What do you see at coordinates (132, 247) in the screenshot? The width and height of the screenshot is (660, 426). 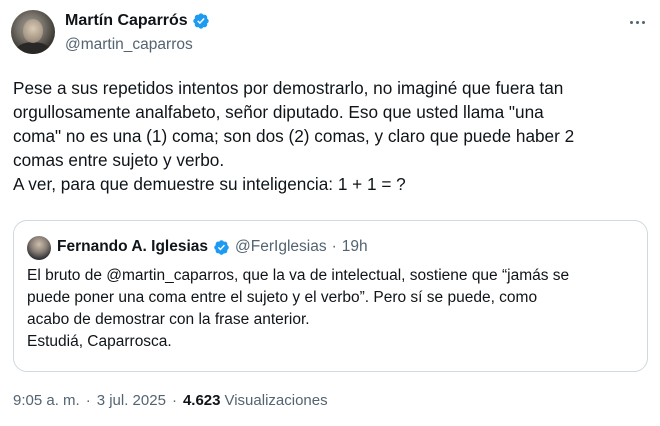 I see `quoted-author-name: Fernando A. Iglesias` at bounding box center [132, 247].